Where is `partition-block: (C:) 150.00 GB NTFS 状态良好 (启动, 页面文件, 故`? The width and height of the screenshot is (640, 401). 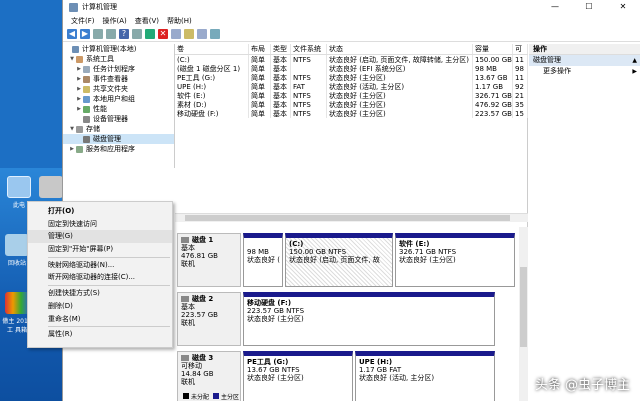 partition-block: (C:) 150.00 GB NTFS 状态良好 (启动, 页面文件, 故 is located at coordinates (339, 260).